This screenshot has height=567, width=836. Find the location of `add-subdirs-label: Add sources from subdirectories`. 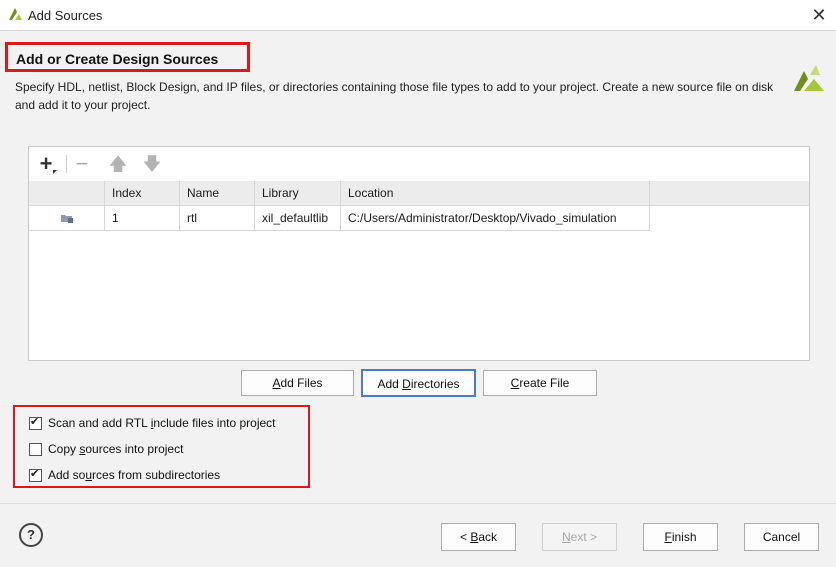

add-subdirs-label: Add sources from subdirectories is located at coordinates (134, 475).